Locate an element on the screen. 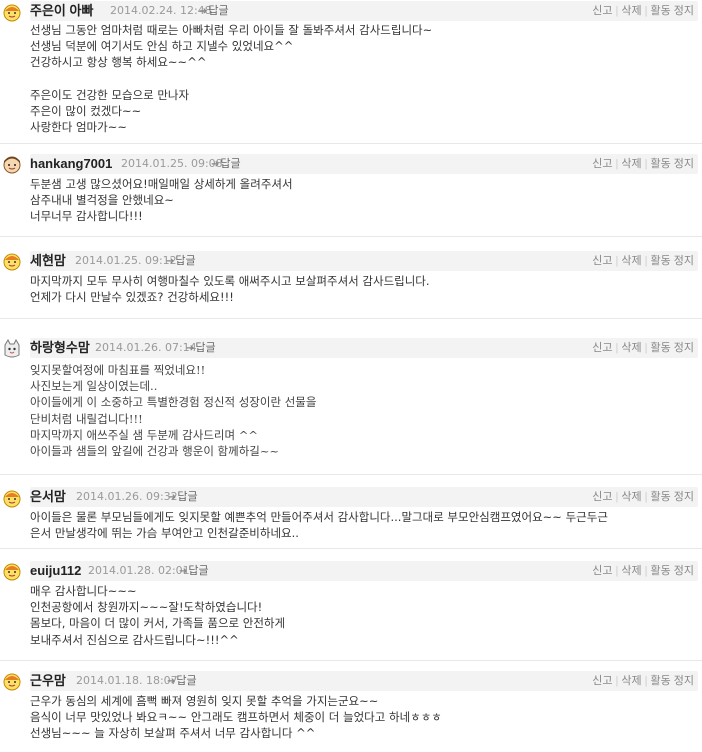 This screenshot has height=752, width=702. comment-date: 2014.02.24. 12:48 is located at coordinates (161, 10).